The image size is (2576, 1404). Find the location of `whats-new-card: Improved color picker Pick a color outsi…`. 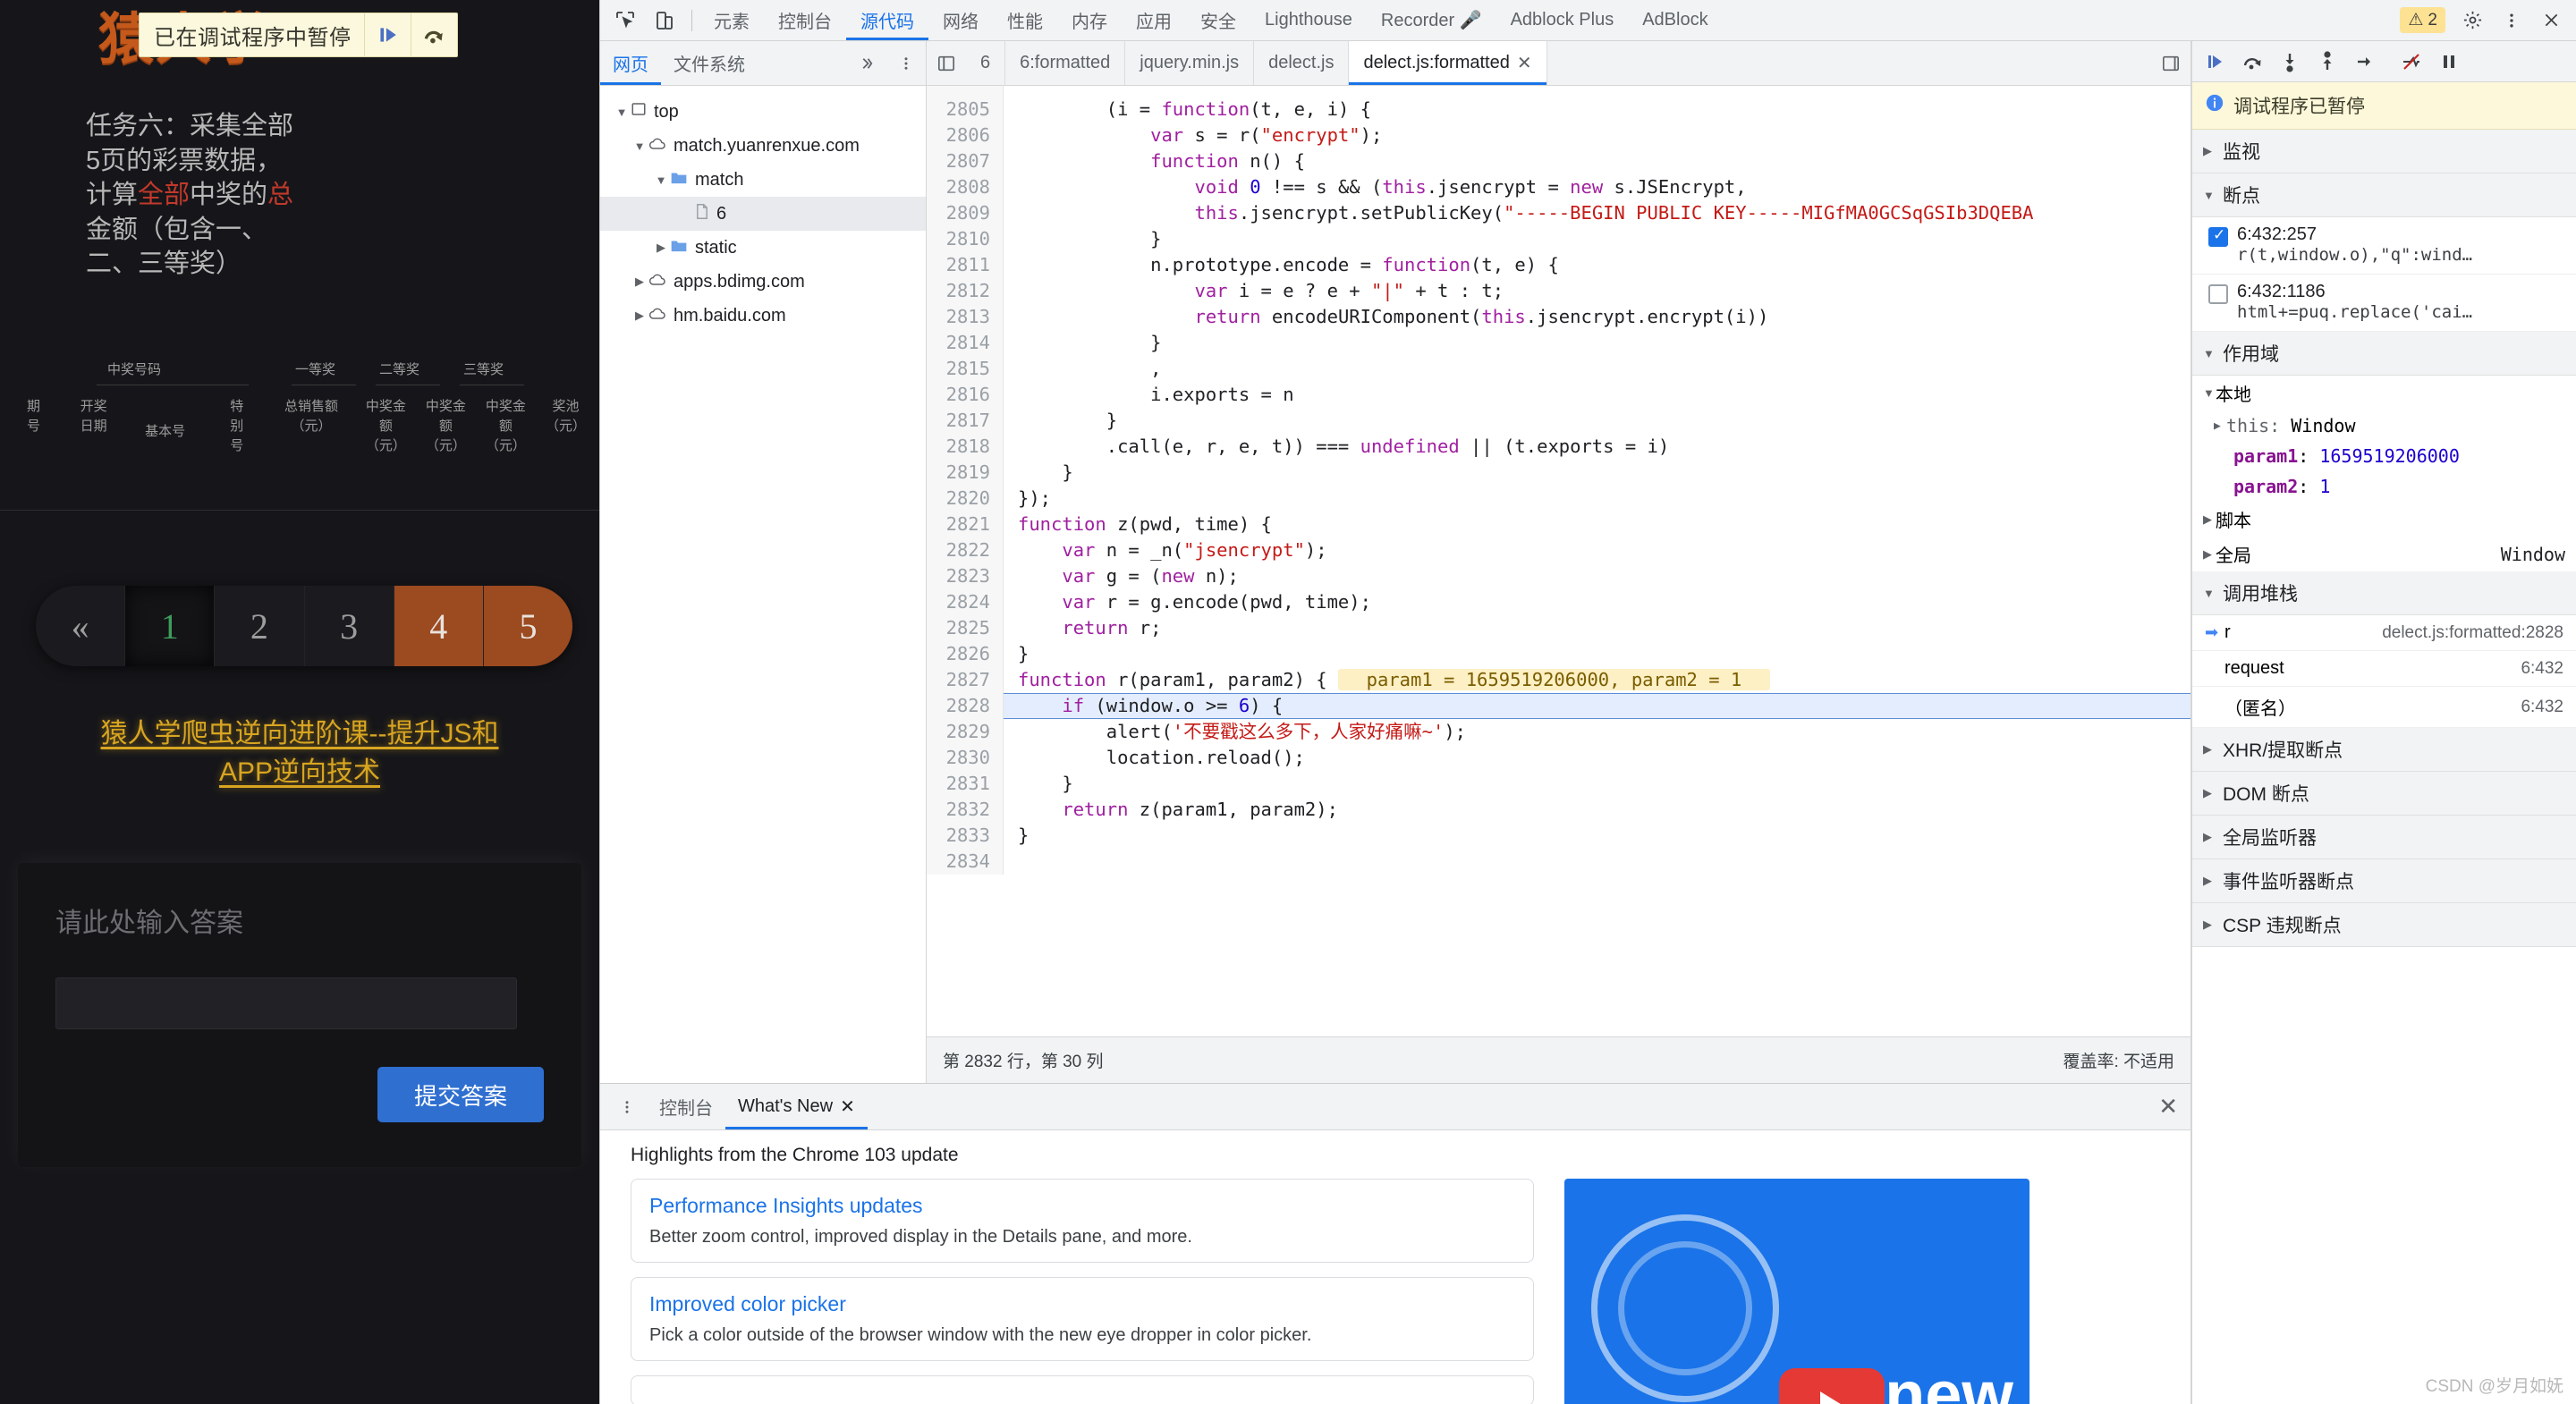

whats-new-card: Improved color picker Pick a color outsi… is located at coordinates (1082, 1319).